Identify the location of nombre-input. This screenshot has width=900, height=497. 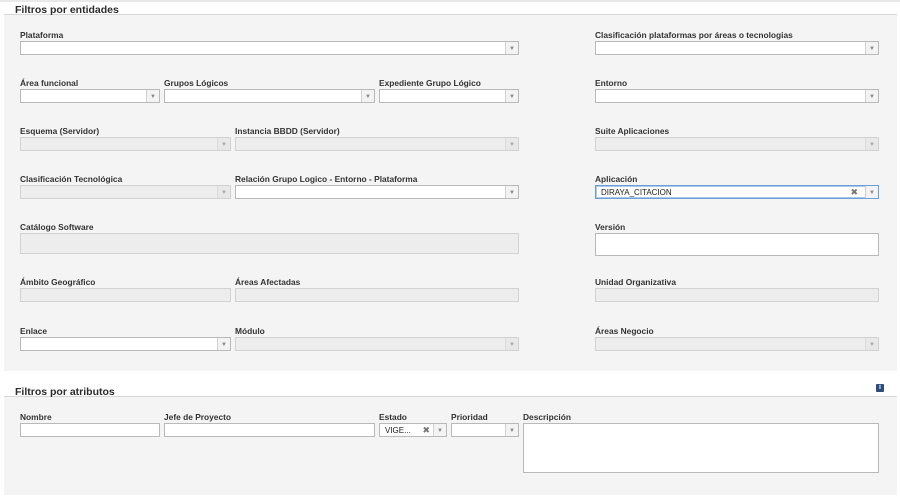
(90, 430).